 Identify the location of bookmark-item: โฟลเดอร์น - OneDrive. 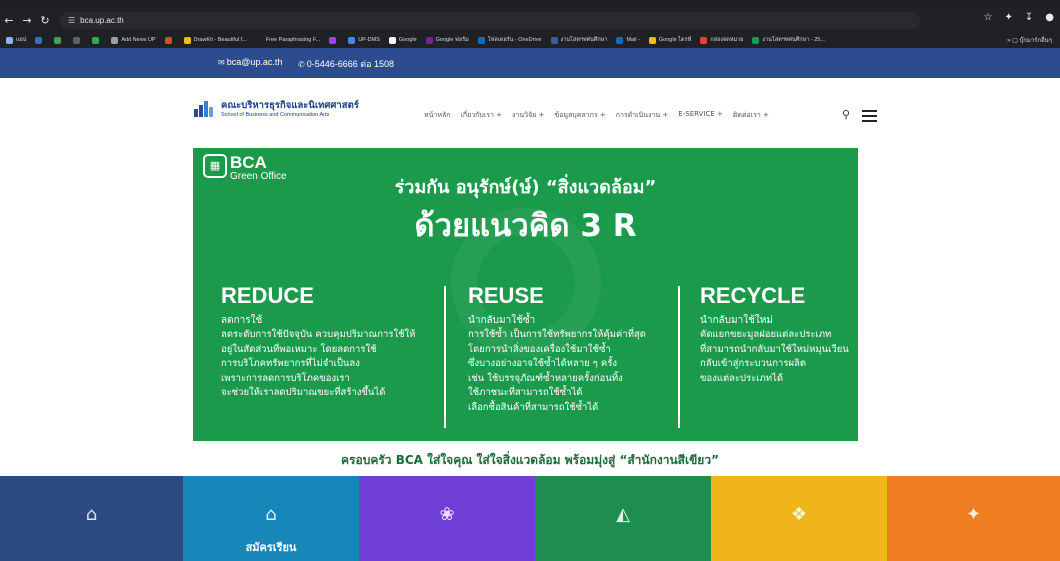
(509, 40).